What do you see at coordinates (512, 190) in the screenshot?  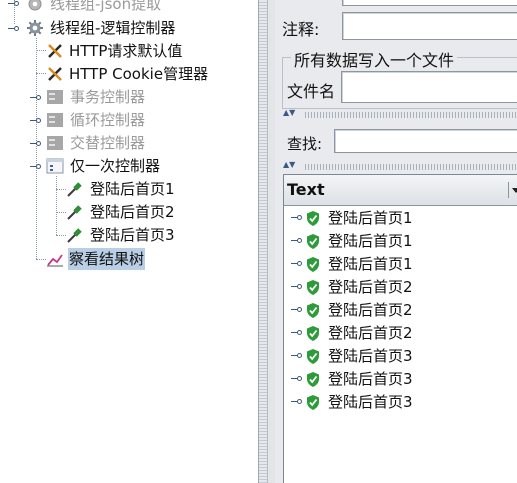 I see `chevron-down-icon` at bounding box center [512, 190].